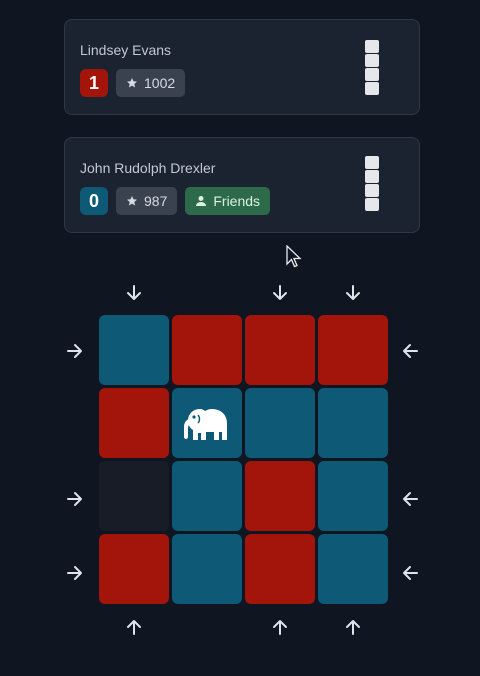  I want to click on rating-badge: 1002, so click(151, 83).